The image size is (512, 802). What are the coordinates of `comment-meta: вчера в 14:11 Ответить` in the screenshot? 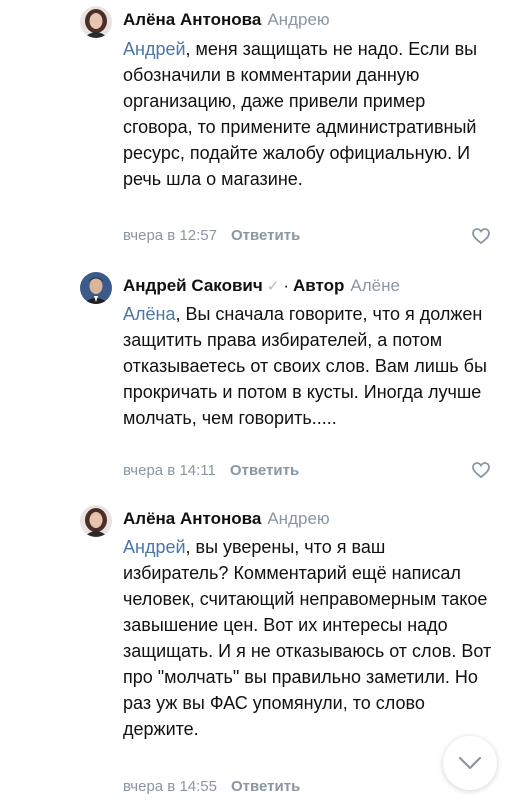 It's located at (211, 471).